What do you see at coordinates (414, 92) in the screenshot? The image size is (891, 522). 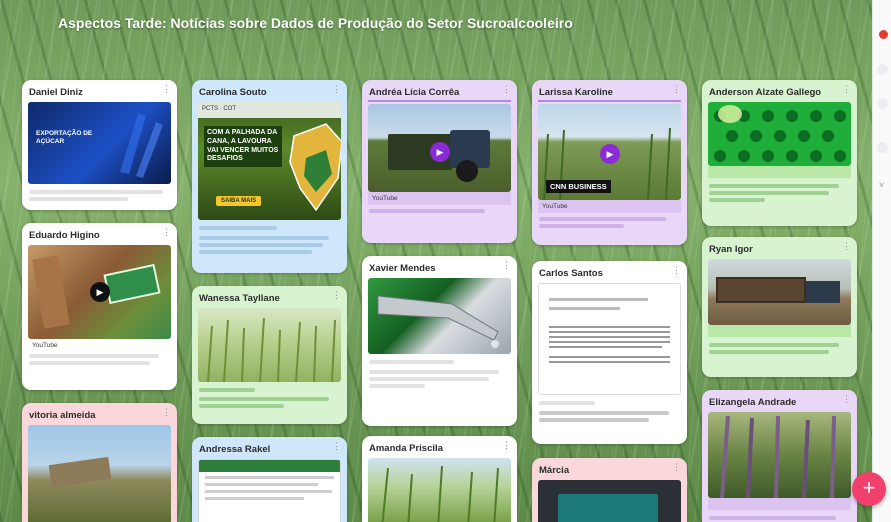 I see `post-author: Andréa Lícia Corrêa` at bounding box center [414, 92].